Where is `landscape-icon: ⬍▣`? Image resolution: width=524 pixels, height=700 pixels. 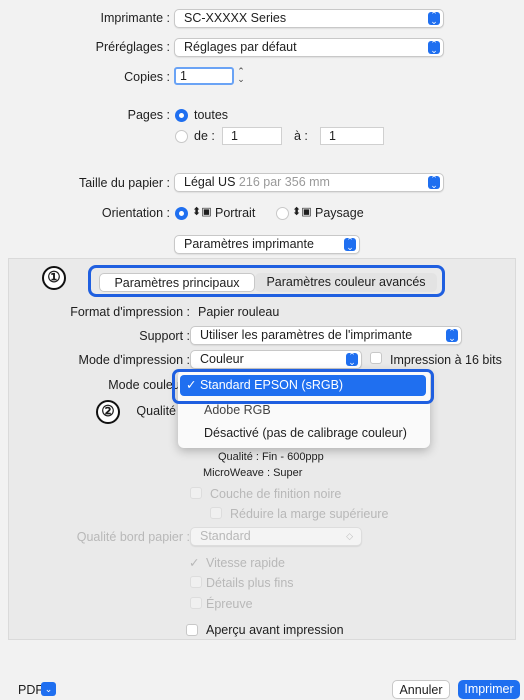 landscape-icon: ⬍▣ is located at coordinates (302, 212).